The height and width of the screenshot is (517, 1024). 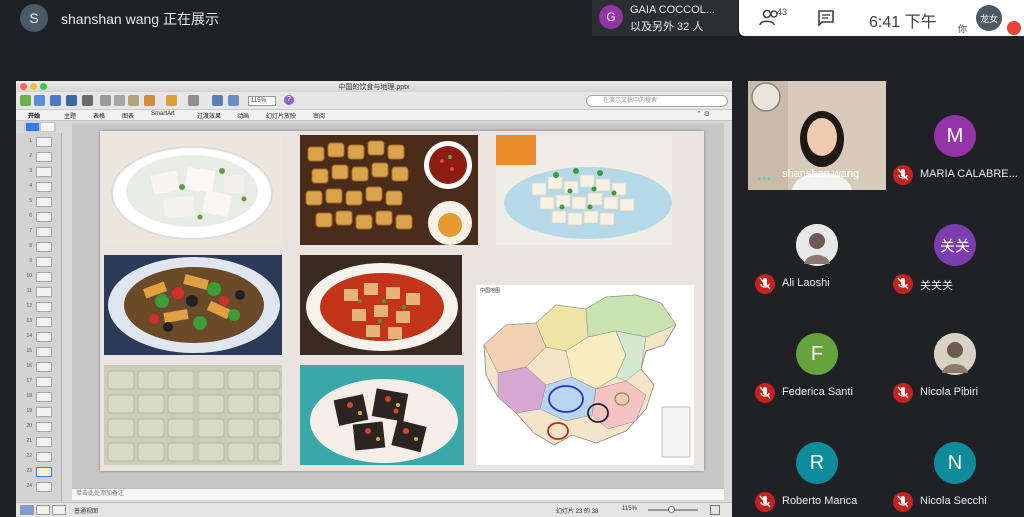 What do you see at coordinates (611, 17) in the screenshot?
I see `others-avatar: G` at bounding box center [611, 17].